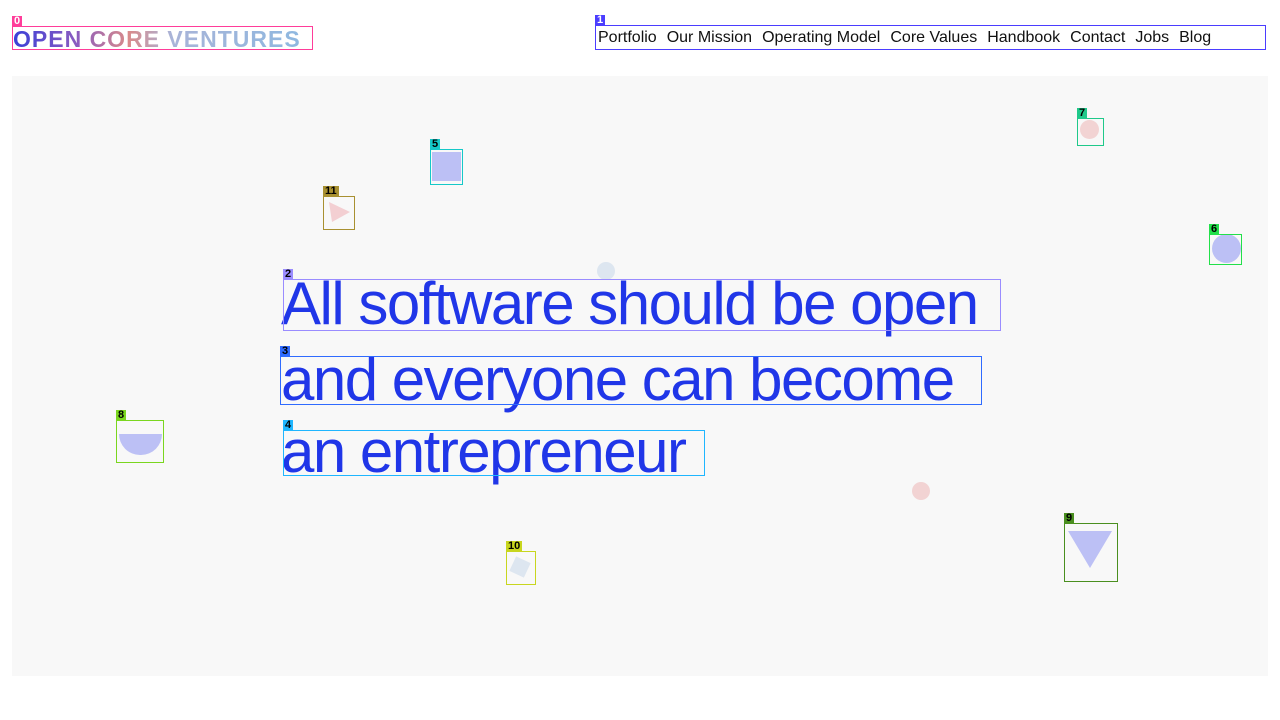 Image resolution: width=1280 pixels, height=720 pixels. I want to click on mark-label: 5, so click(435, 144).